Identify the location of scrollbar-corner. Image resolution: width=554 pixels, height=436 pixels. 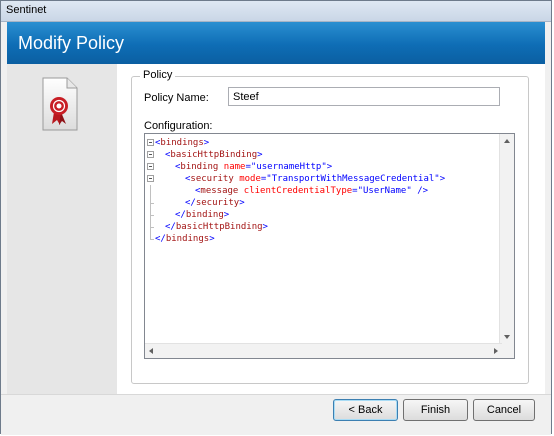
(507, 351).